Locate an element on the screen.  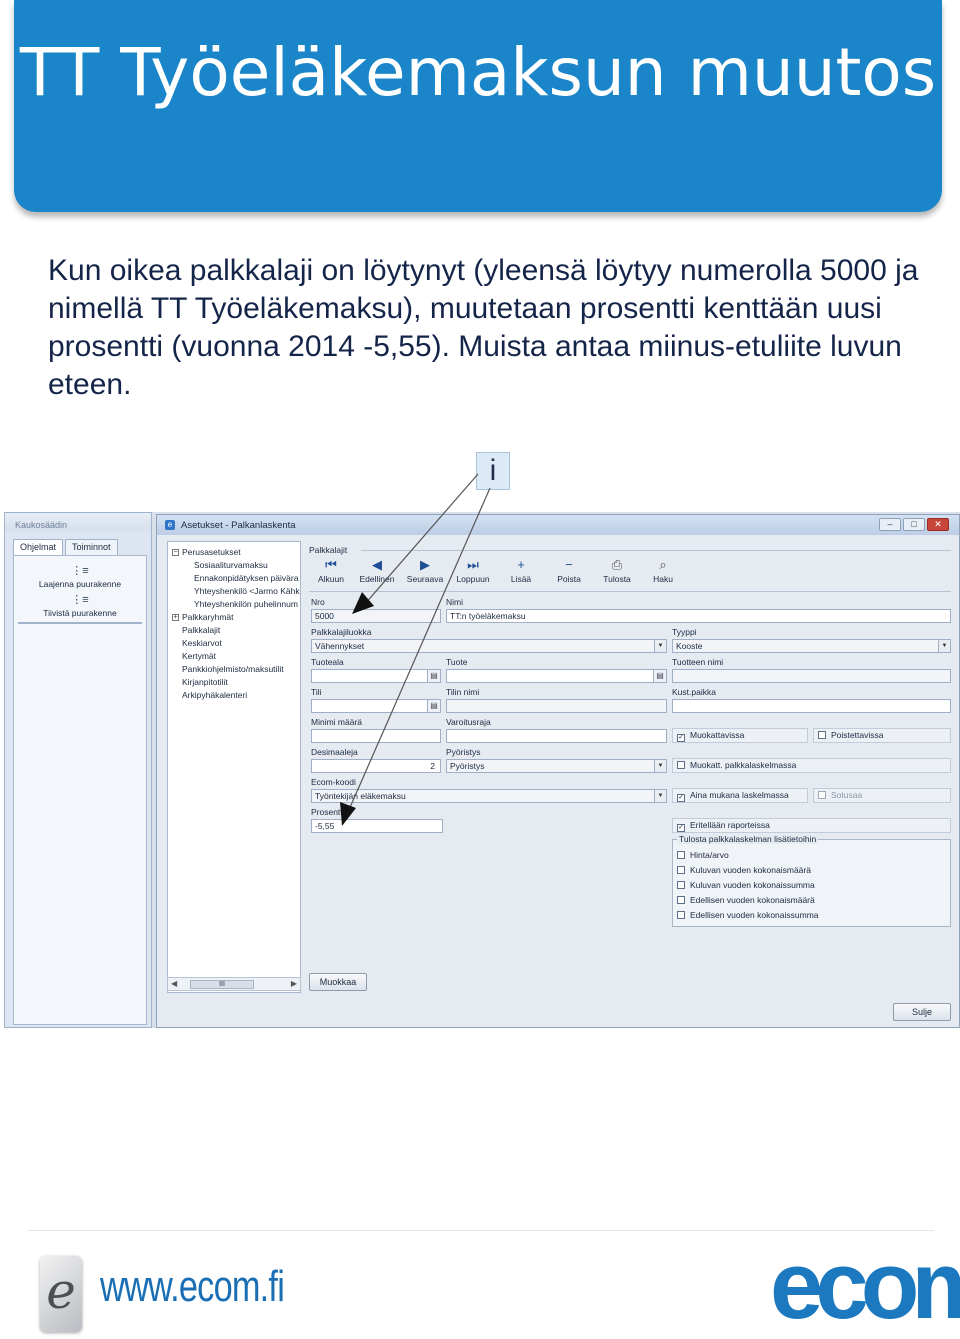
tuote-field: ▤ is located at coordinates (556, 676).